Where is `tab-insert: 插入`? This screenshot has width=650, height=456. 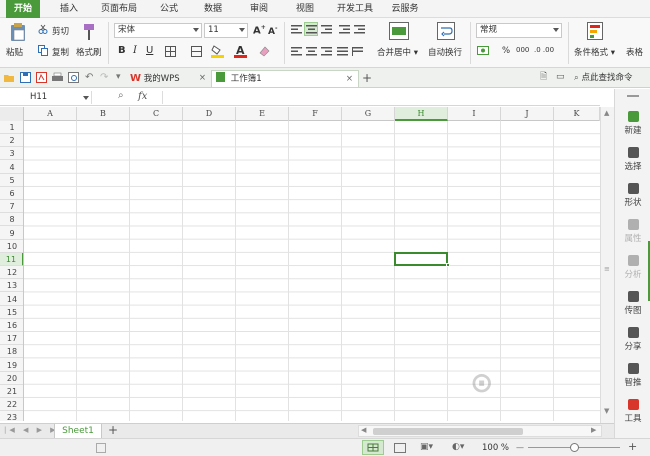 tab-insert: 插入 is located at coordinates (69, 9).